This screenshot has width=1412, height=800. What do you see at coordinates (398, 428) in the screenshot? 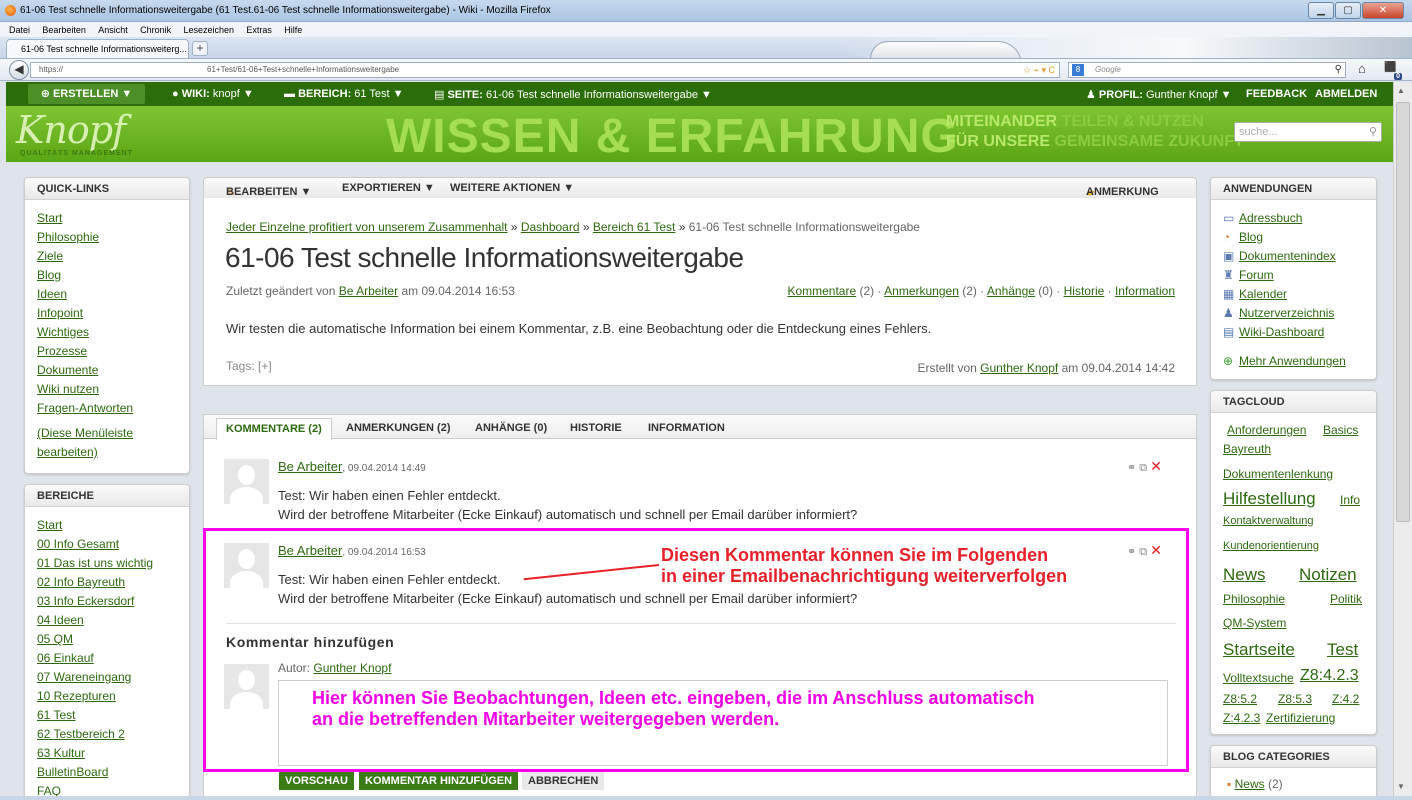
I see `tab-annotations: ANMERKUNGEN (2)` at bounding box center [398, 428].